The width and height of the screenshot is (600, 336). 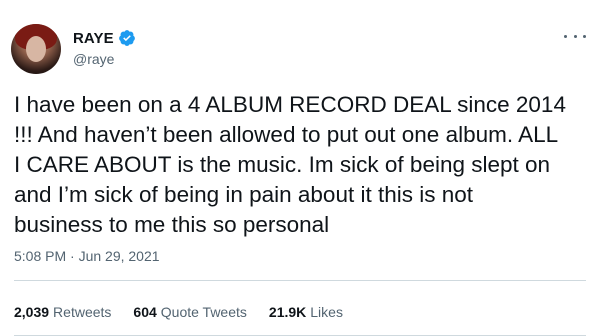 I want to click on author-name-row: RAYE, so click(x=104, y=38).